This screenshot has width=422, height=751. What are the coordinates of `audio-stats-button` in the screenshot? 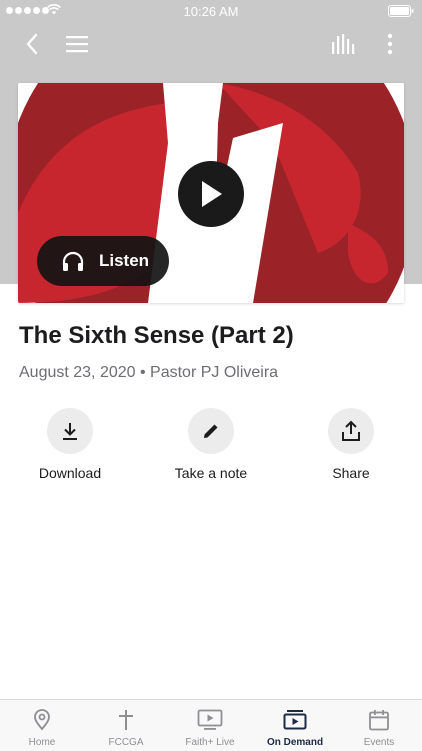 It's located at (344, 44).